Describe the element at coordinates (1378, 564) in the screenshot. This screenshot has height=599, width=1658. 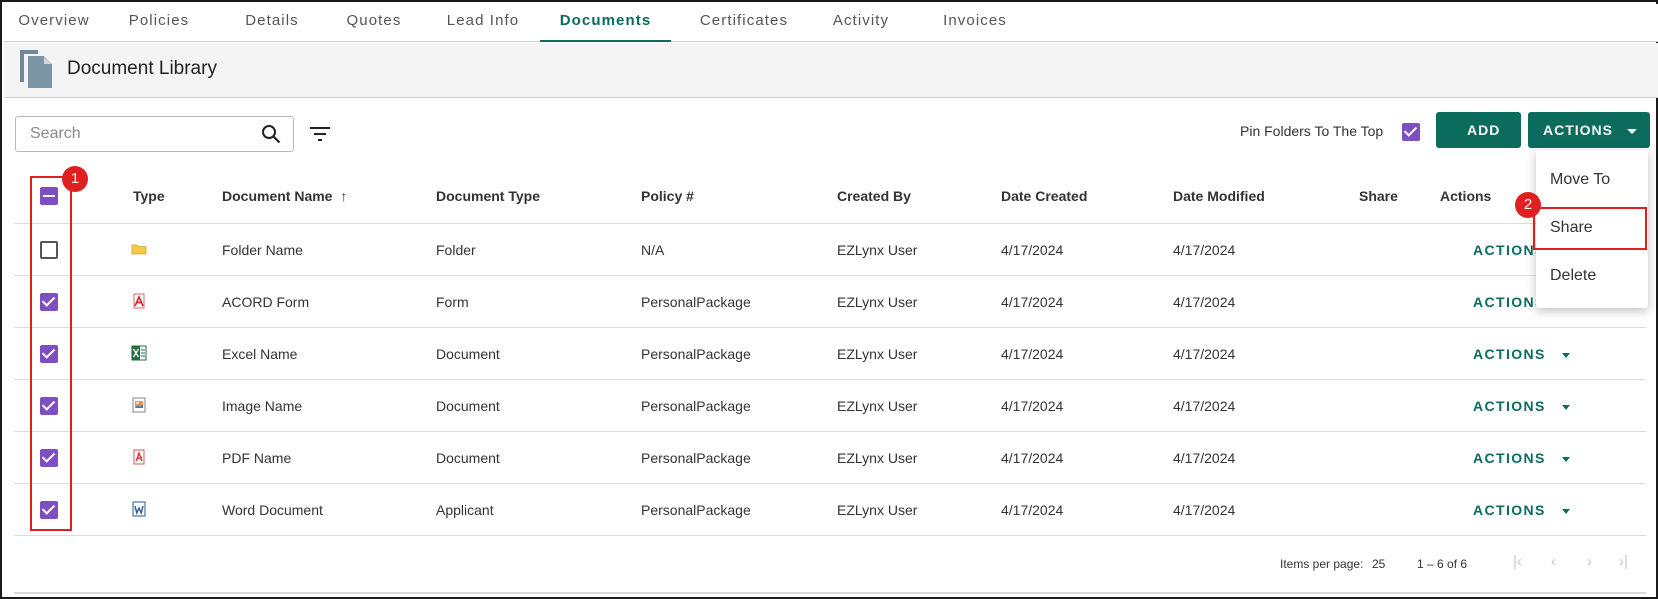
I see `items-per-page-select: 25` at that location.